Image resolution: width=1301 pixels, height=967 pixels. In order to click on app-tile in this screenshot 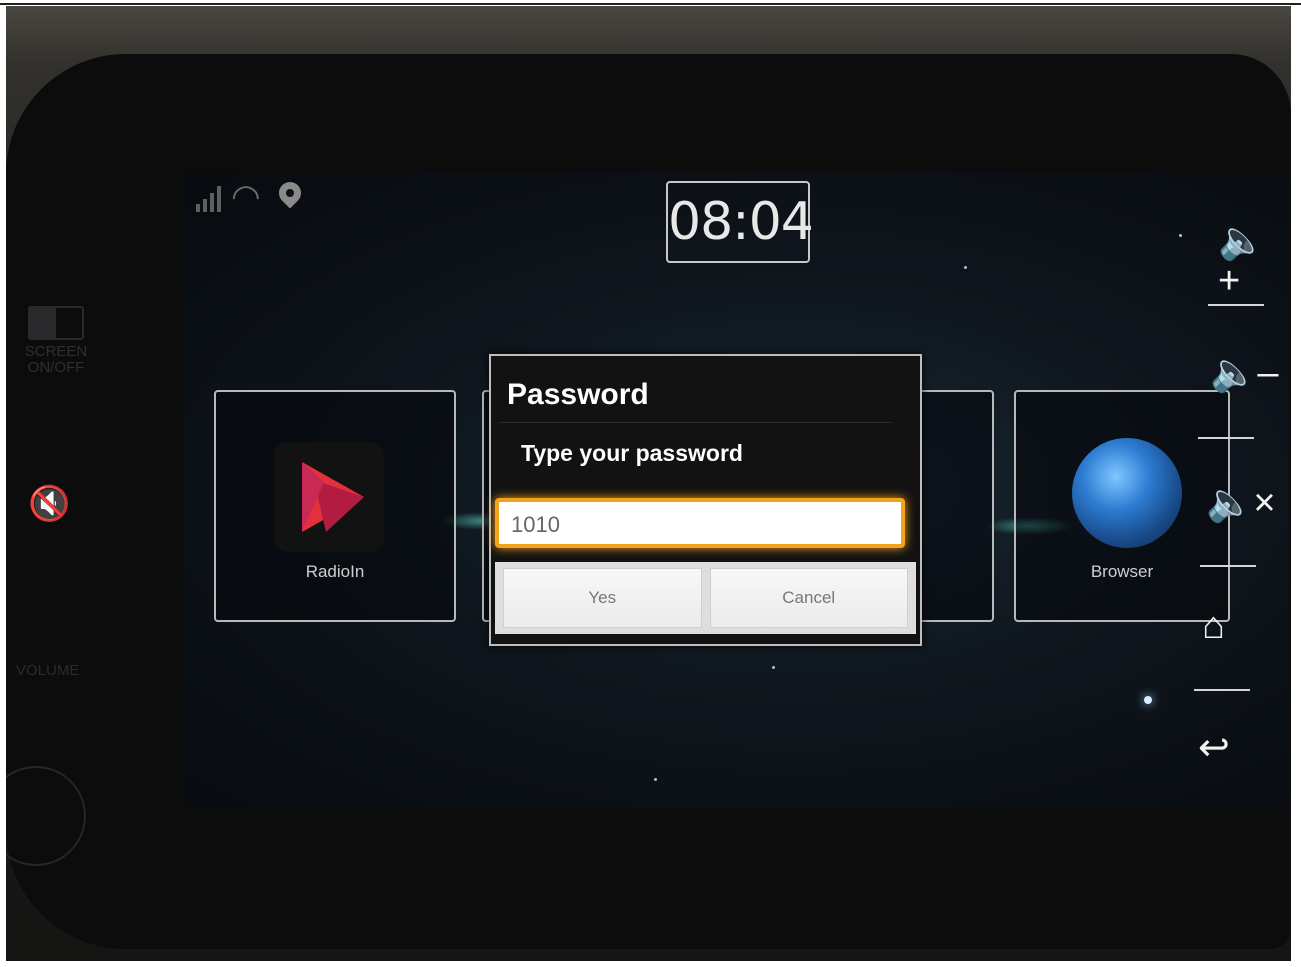, I will do `click(953, 506)`.